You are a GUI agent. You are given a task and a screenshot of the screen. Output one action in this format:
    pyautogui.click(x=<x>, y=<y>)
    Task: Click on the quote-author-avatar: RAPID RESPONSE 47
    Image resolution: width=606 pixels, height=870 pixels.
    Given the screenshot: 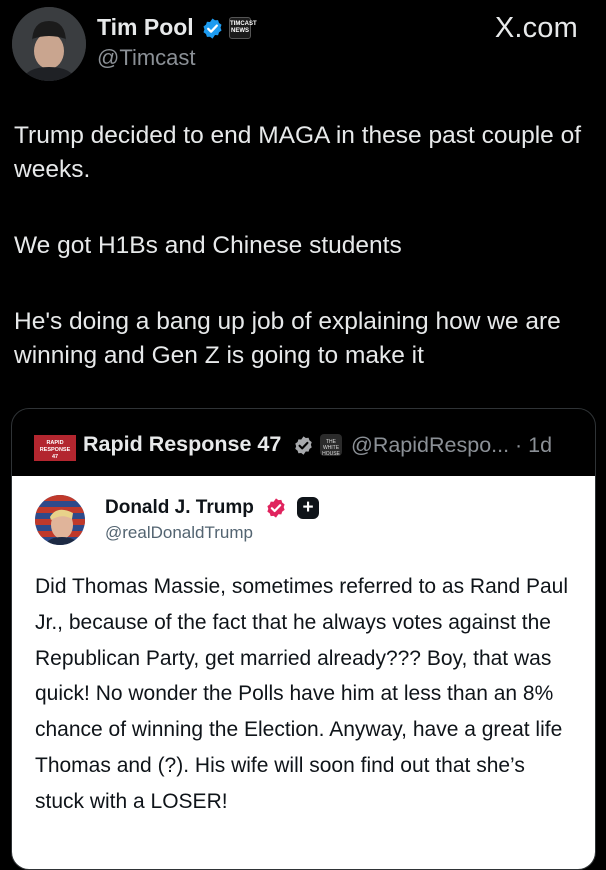 What is the action you would take?
    pyautogui.click(x=55, y=448)
    